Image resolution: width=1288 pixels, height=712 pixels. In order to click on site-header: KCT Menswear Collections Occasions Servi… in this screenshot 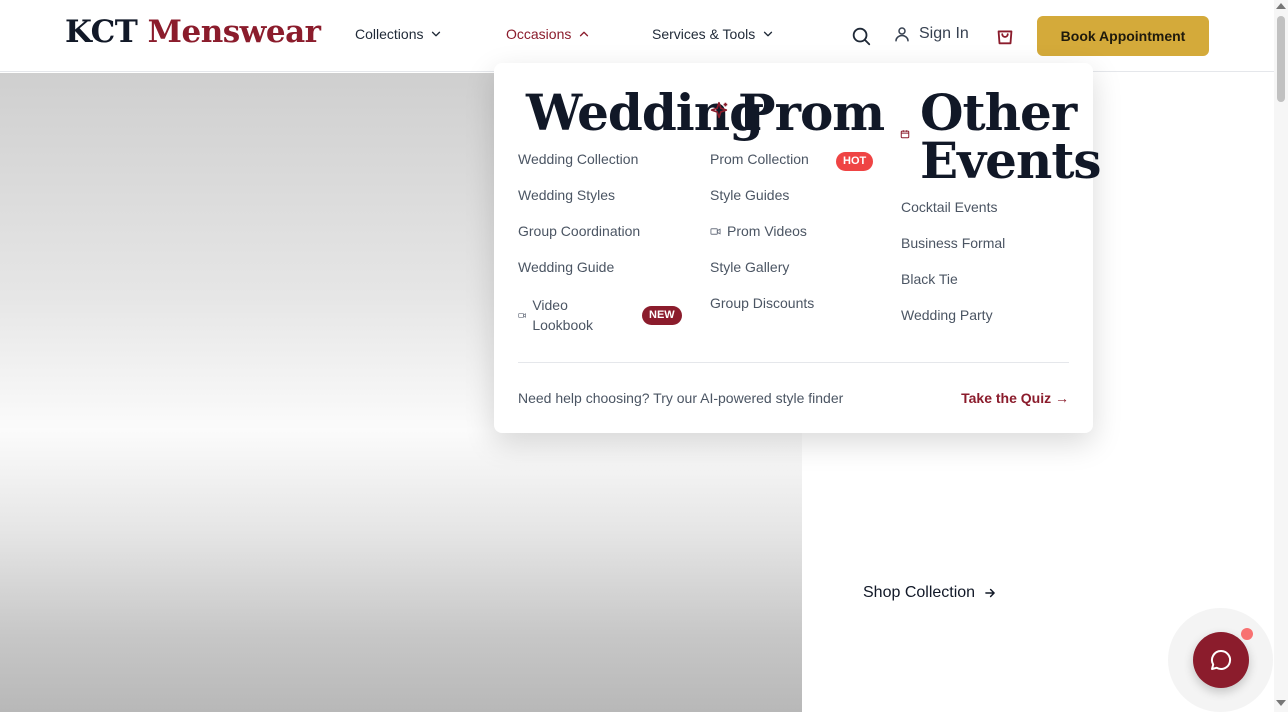, I will do `click(637, 36)`.